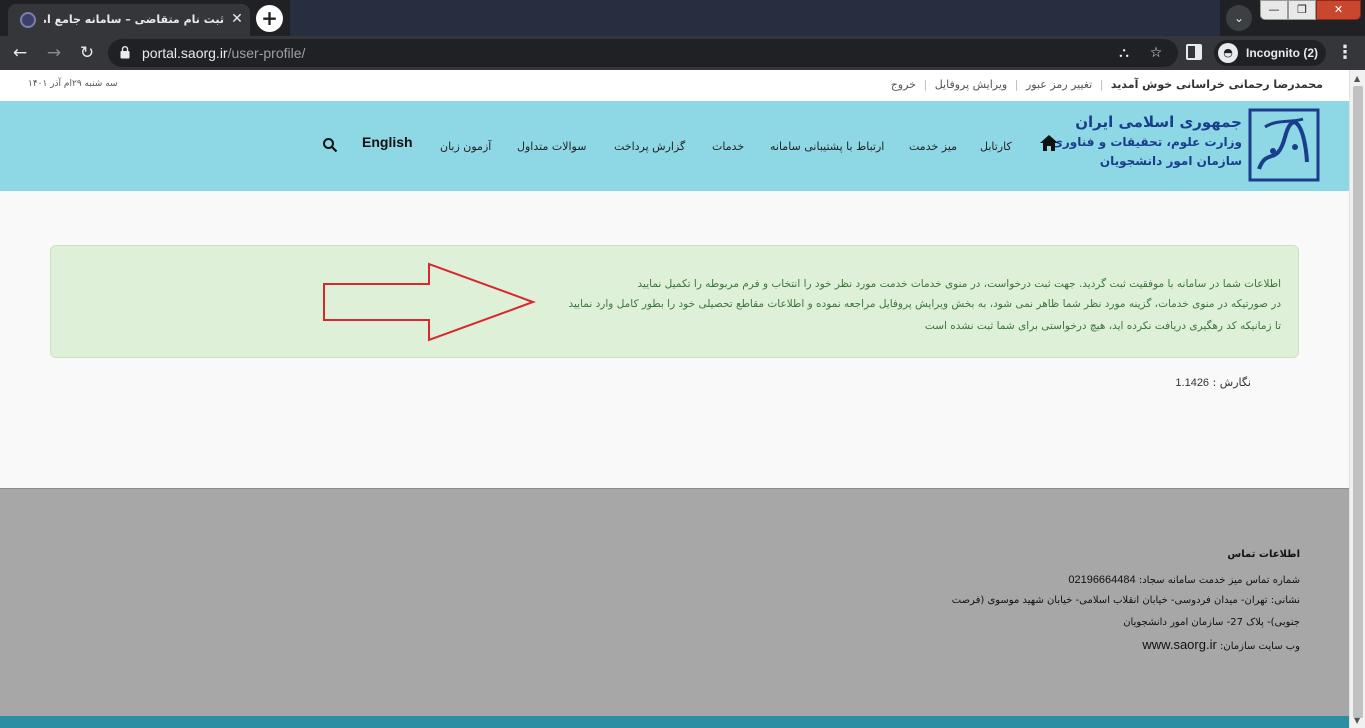 This screenshot has height=728, width=1365. I want to click on nav-item-service-desk: میز خدمت, so click(933, 146).